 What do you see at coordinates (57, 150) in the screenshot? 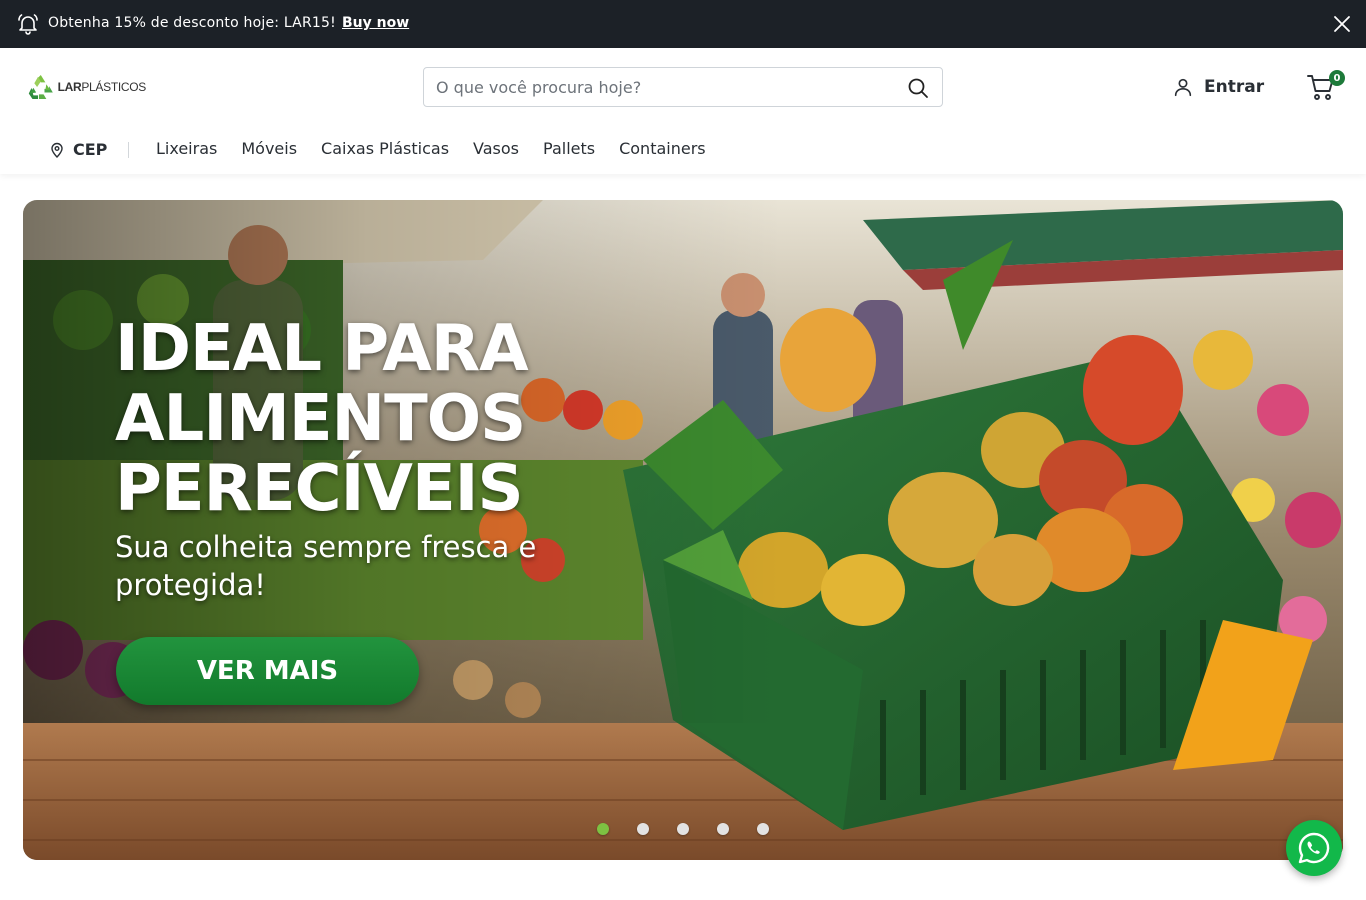
I see `pin-icon` at bounding box center [57, 150].